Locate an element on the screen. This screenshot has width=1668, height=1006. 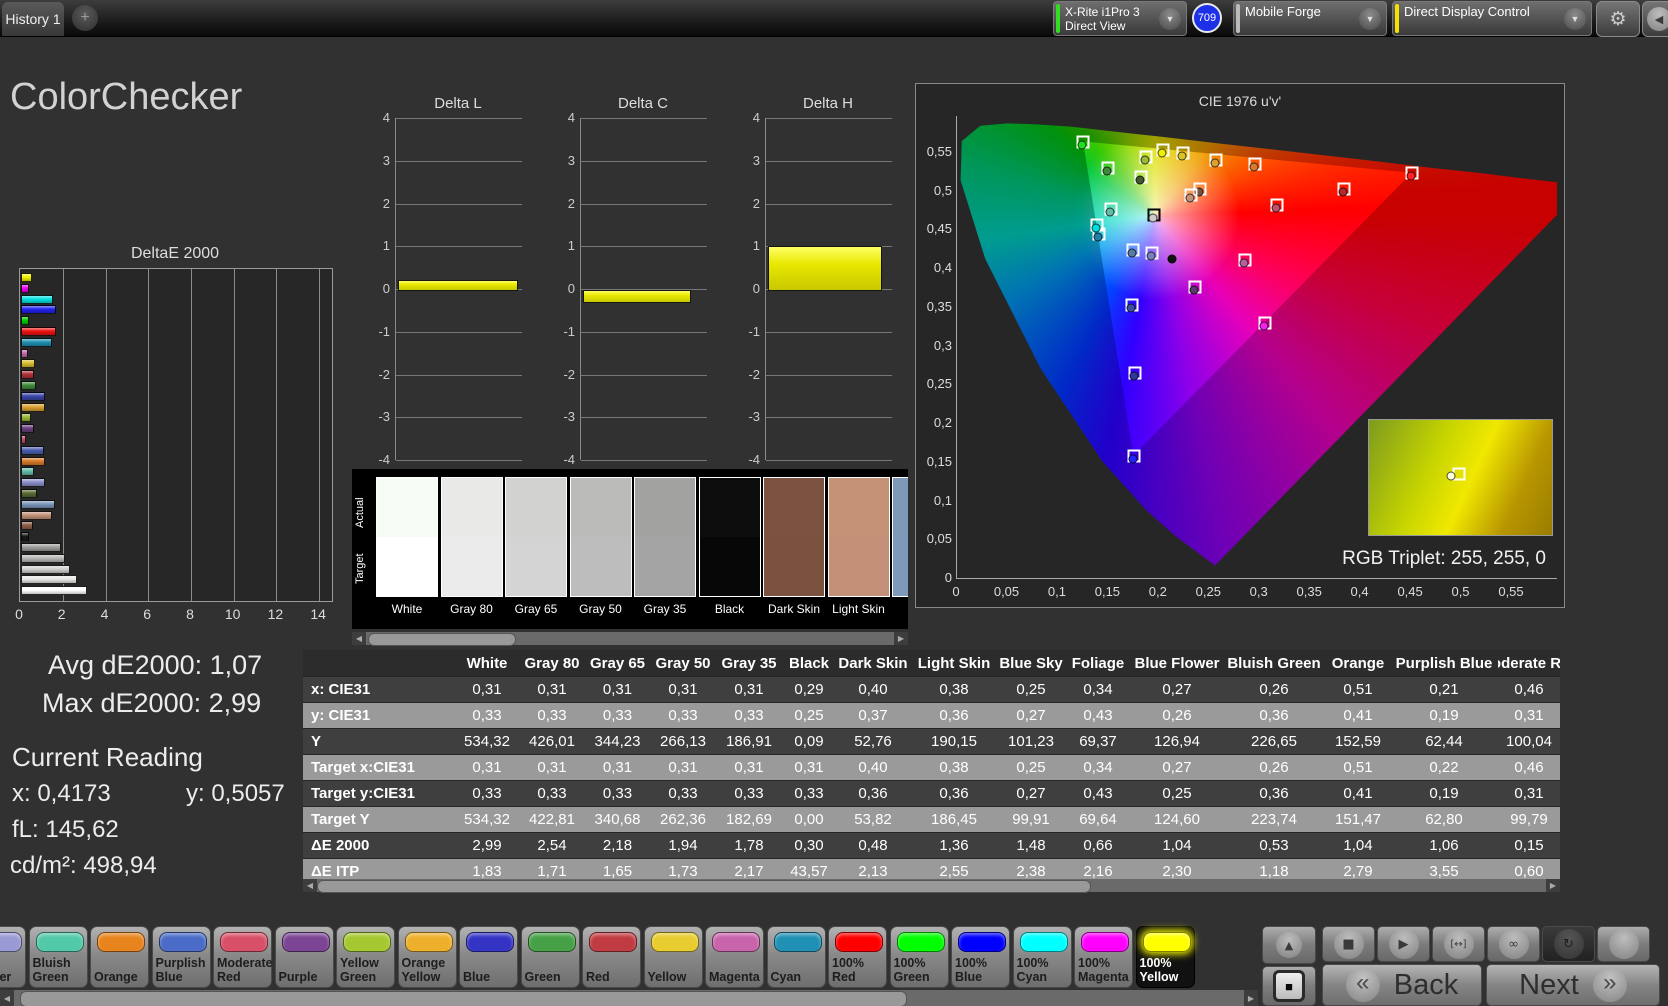
bar-delta-c is located at coordinates (637, 296).